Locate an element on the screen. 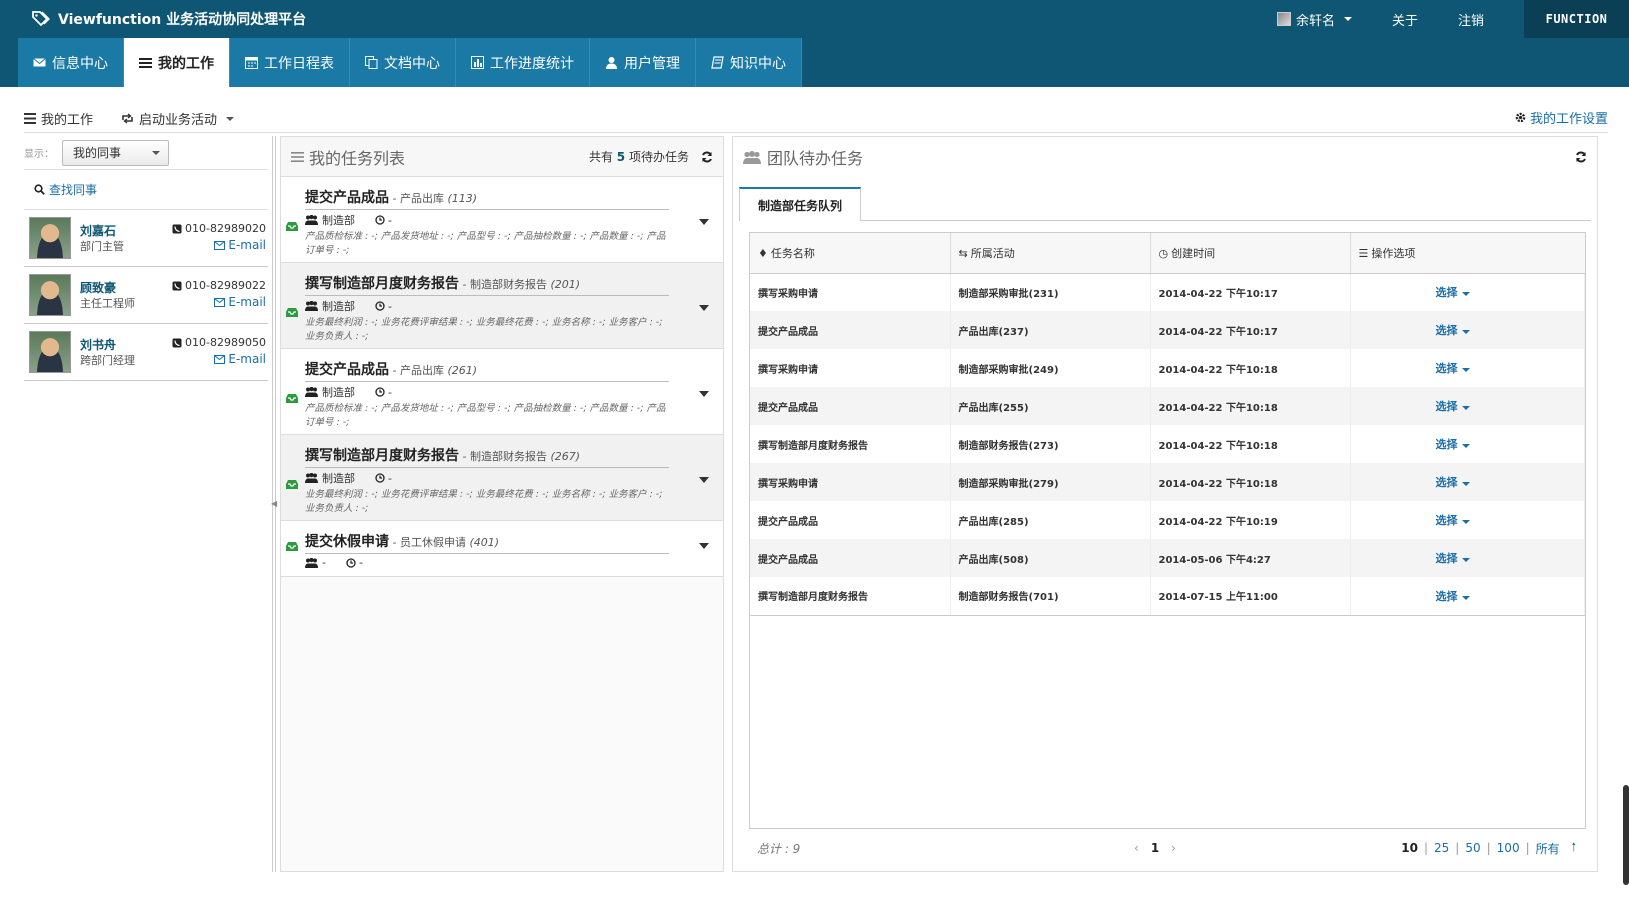  about-link: 关于 is located at coordinates (1405, 19).